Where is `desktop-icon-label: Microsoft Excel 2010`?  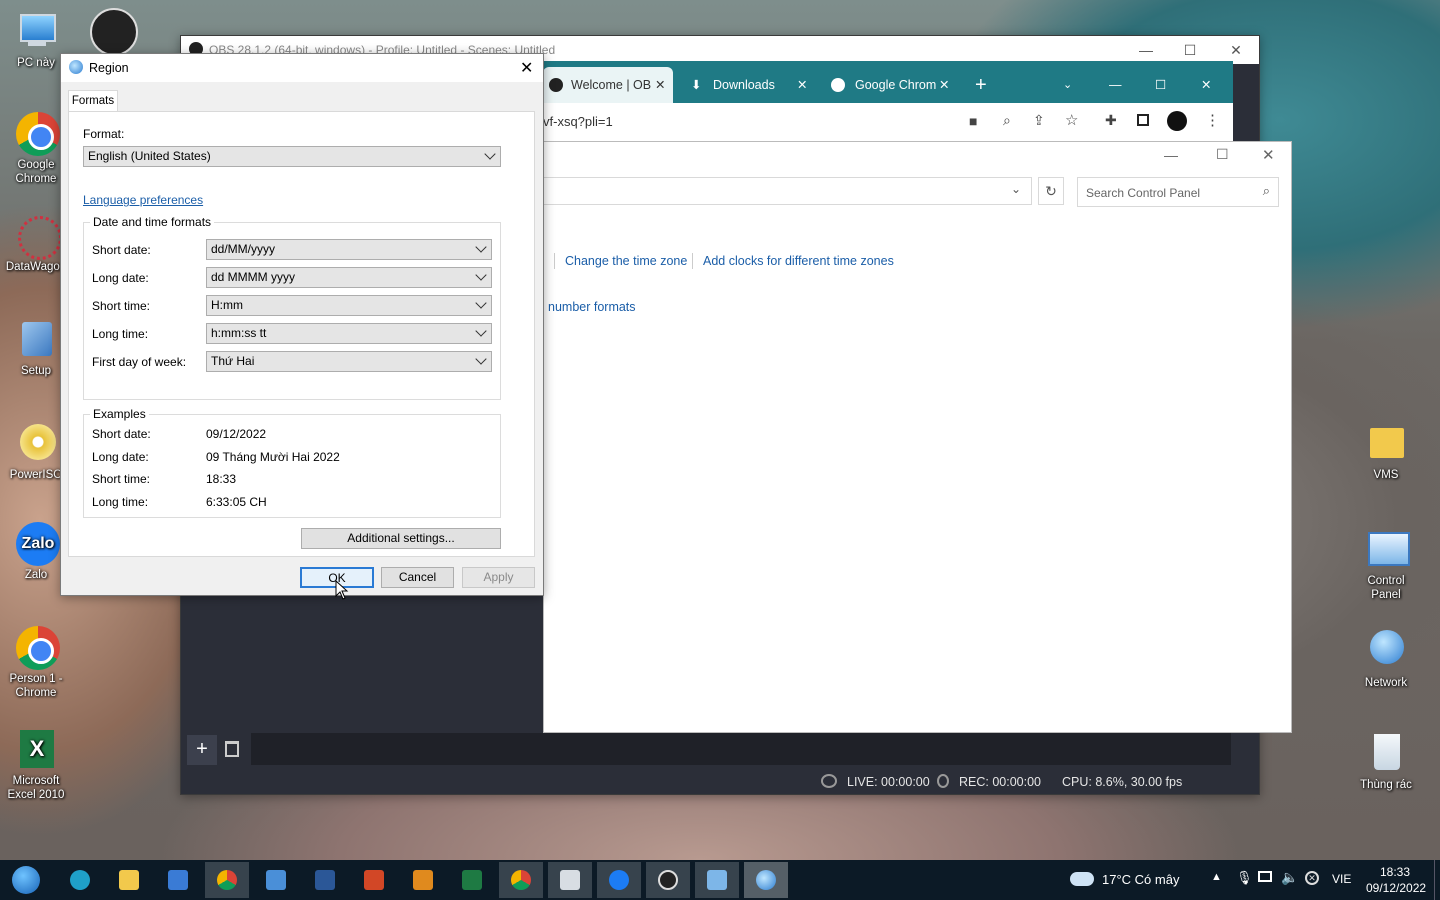
desktop-icon-label: Microsoft Excel 2010 is located at coordinates (36, 788).